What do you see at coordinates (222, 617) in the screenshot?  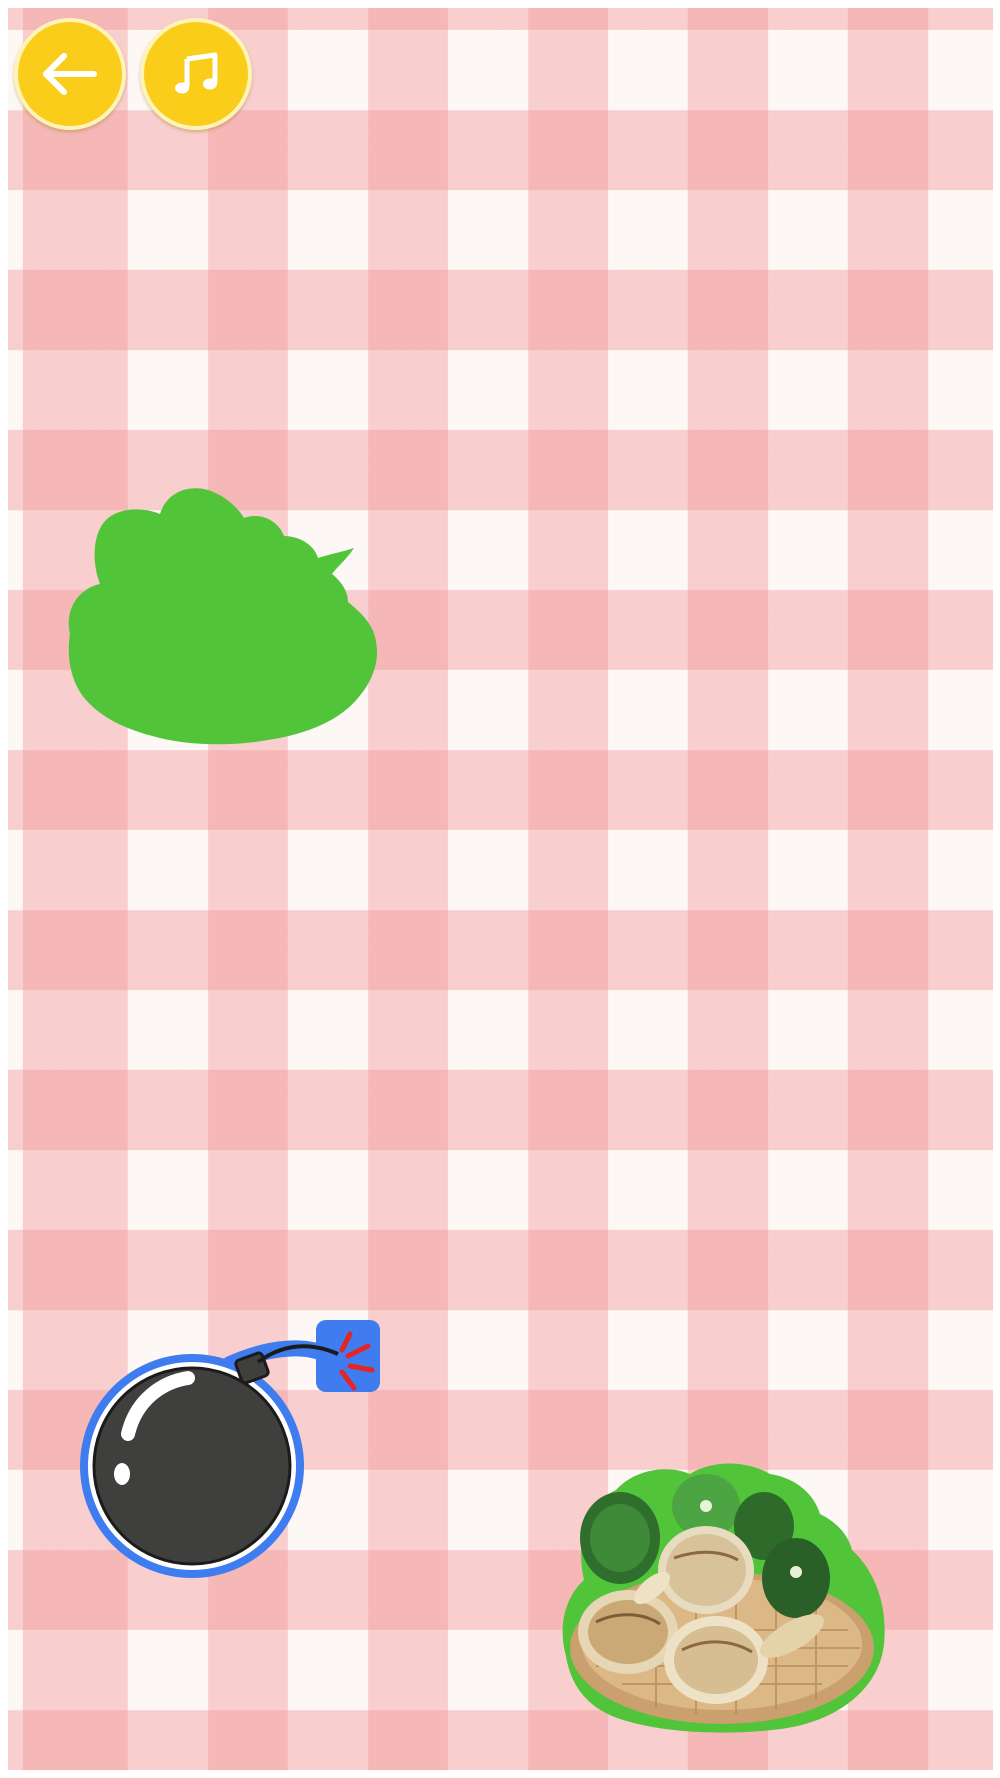 I see `target-silhouette` at bounding box center [222, 617].